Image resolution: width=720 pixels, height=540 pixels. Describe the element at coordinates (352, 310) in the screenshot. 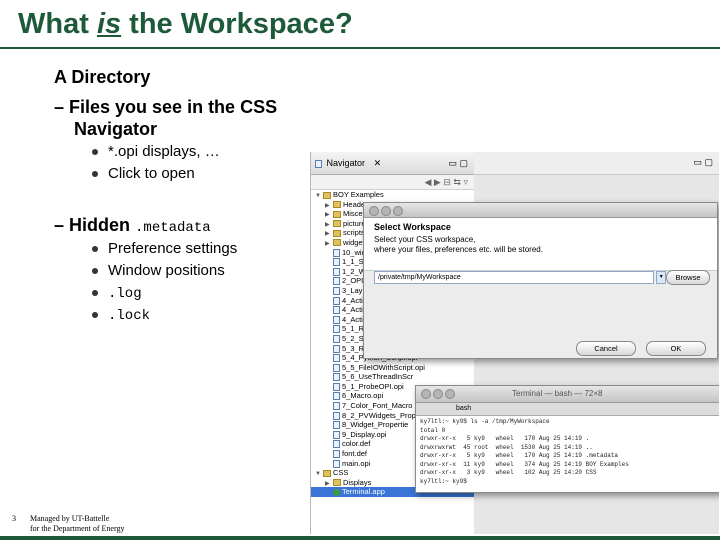

I see `navigator-item-label: 4_Acti` at that location.